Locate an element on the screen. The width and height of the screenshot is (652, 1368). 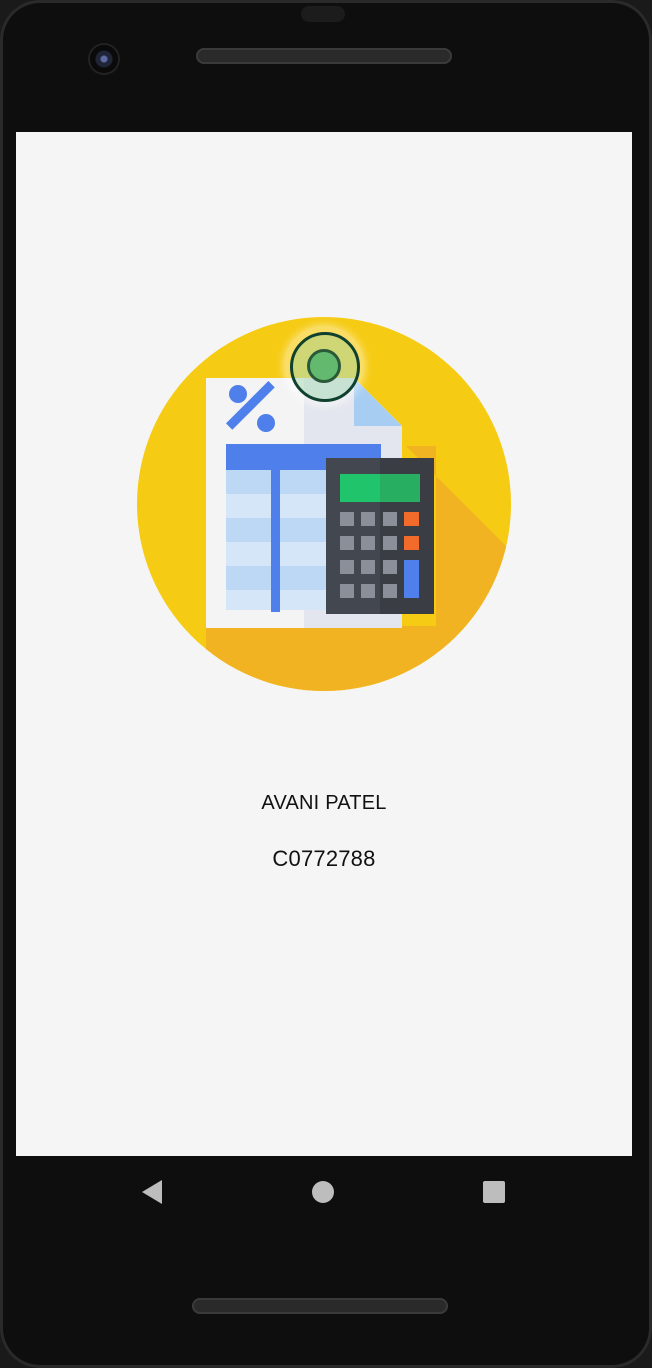
user-name: AVANI PATEL is located at coordinates (324, 803).